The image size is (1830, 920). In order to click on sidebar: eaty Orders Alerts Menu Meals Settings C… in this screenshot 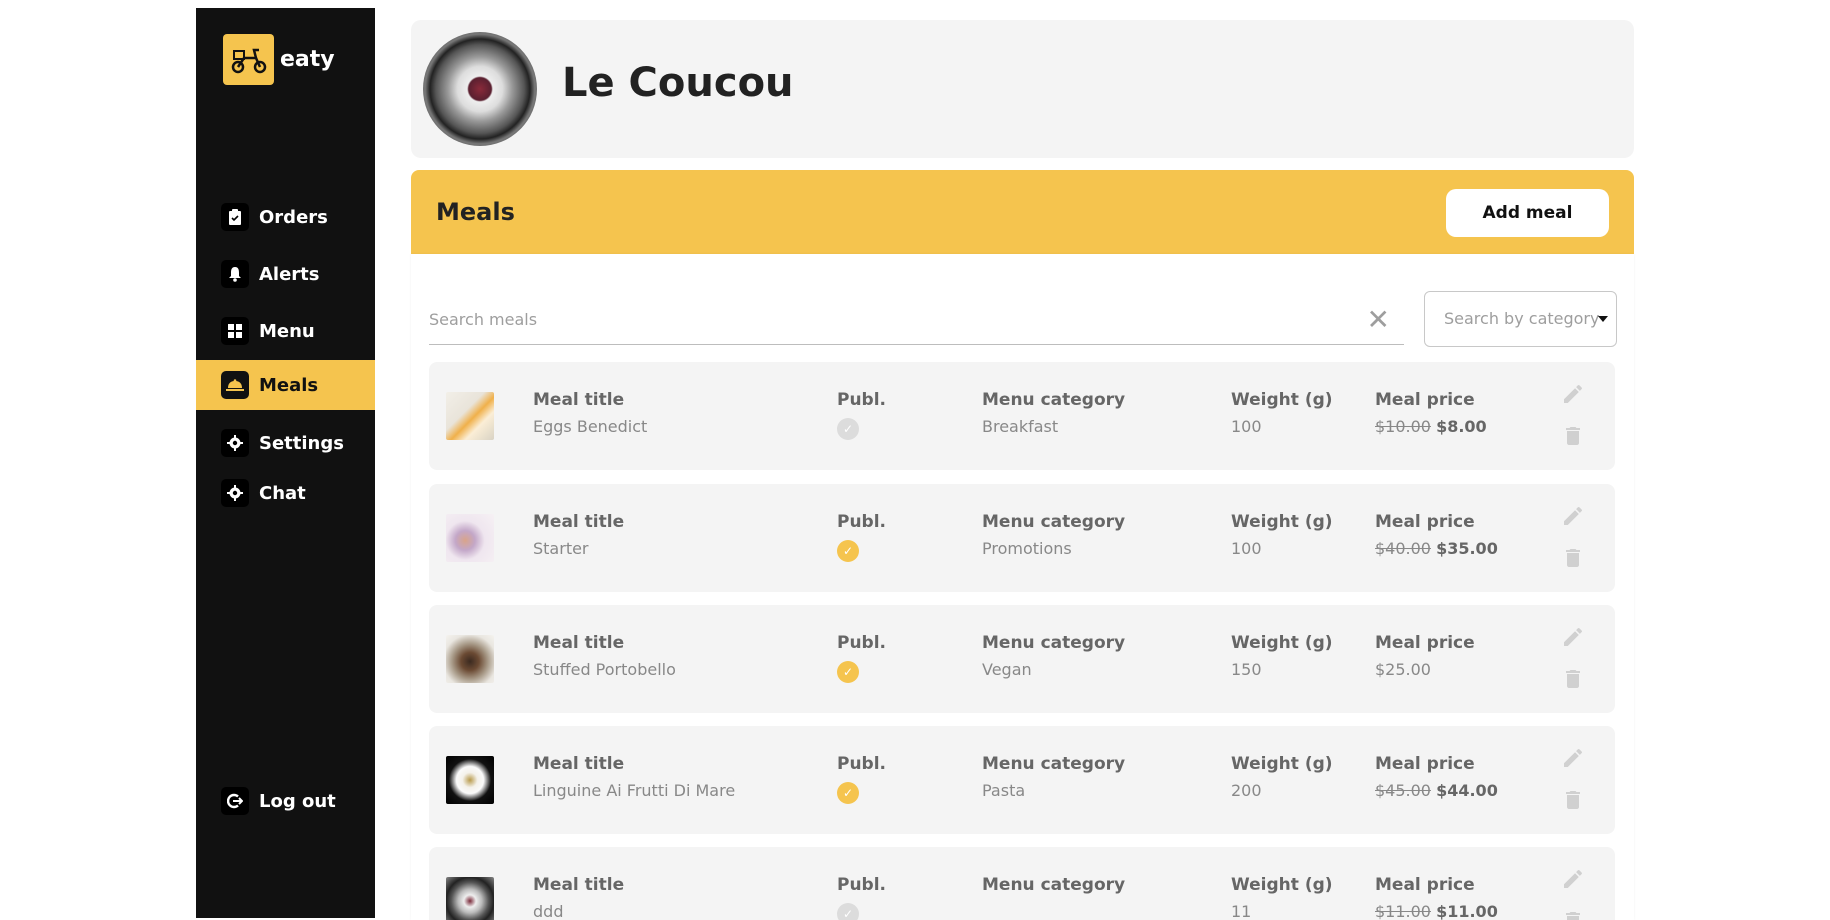, I will do `click(285, 463)`.